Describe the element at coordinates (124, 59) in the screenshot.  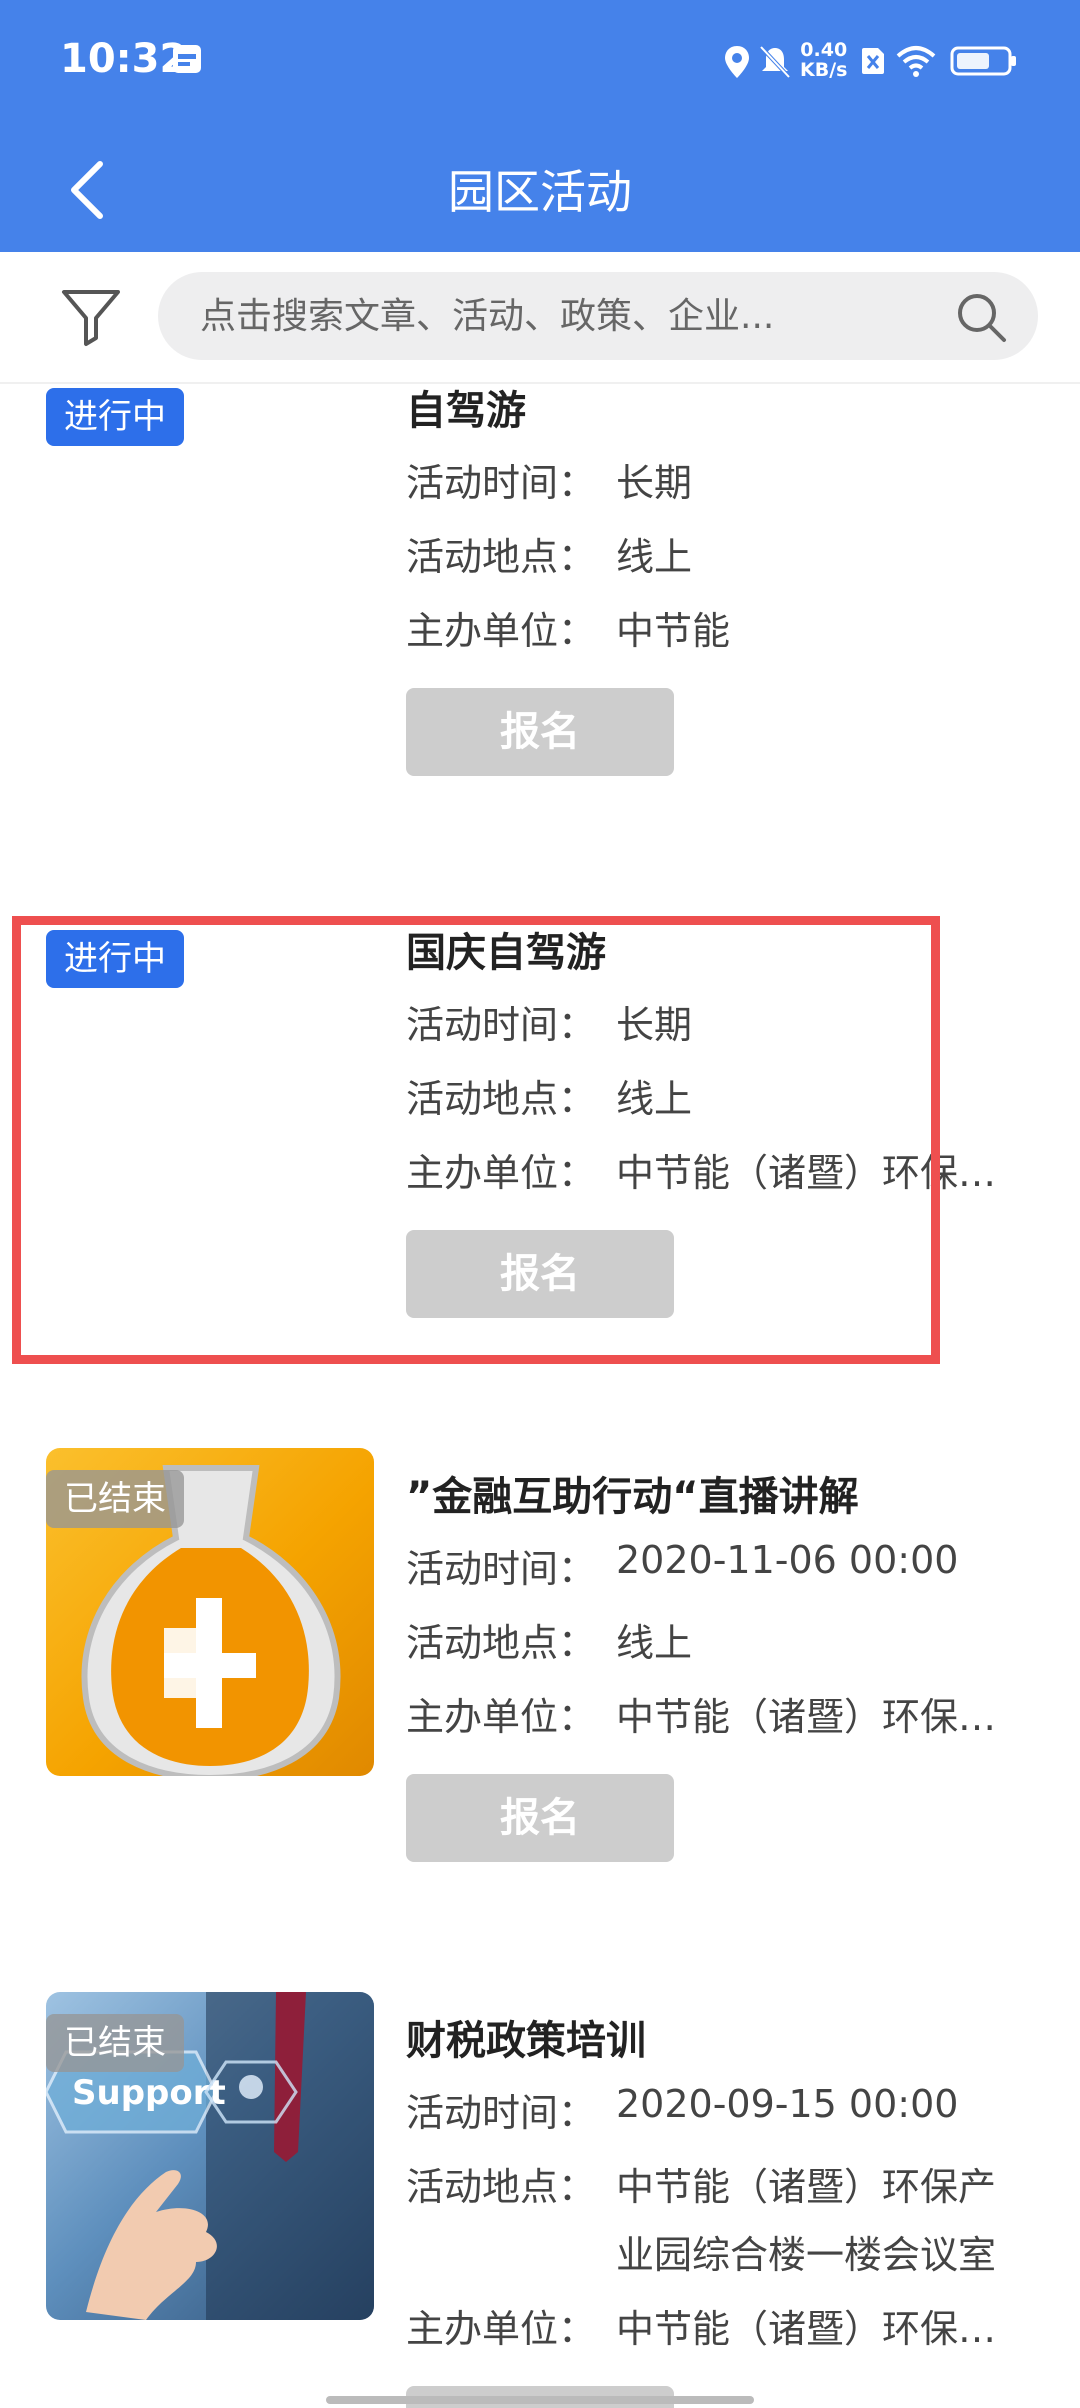
I see `status-time: 10:32` at that location.